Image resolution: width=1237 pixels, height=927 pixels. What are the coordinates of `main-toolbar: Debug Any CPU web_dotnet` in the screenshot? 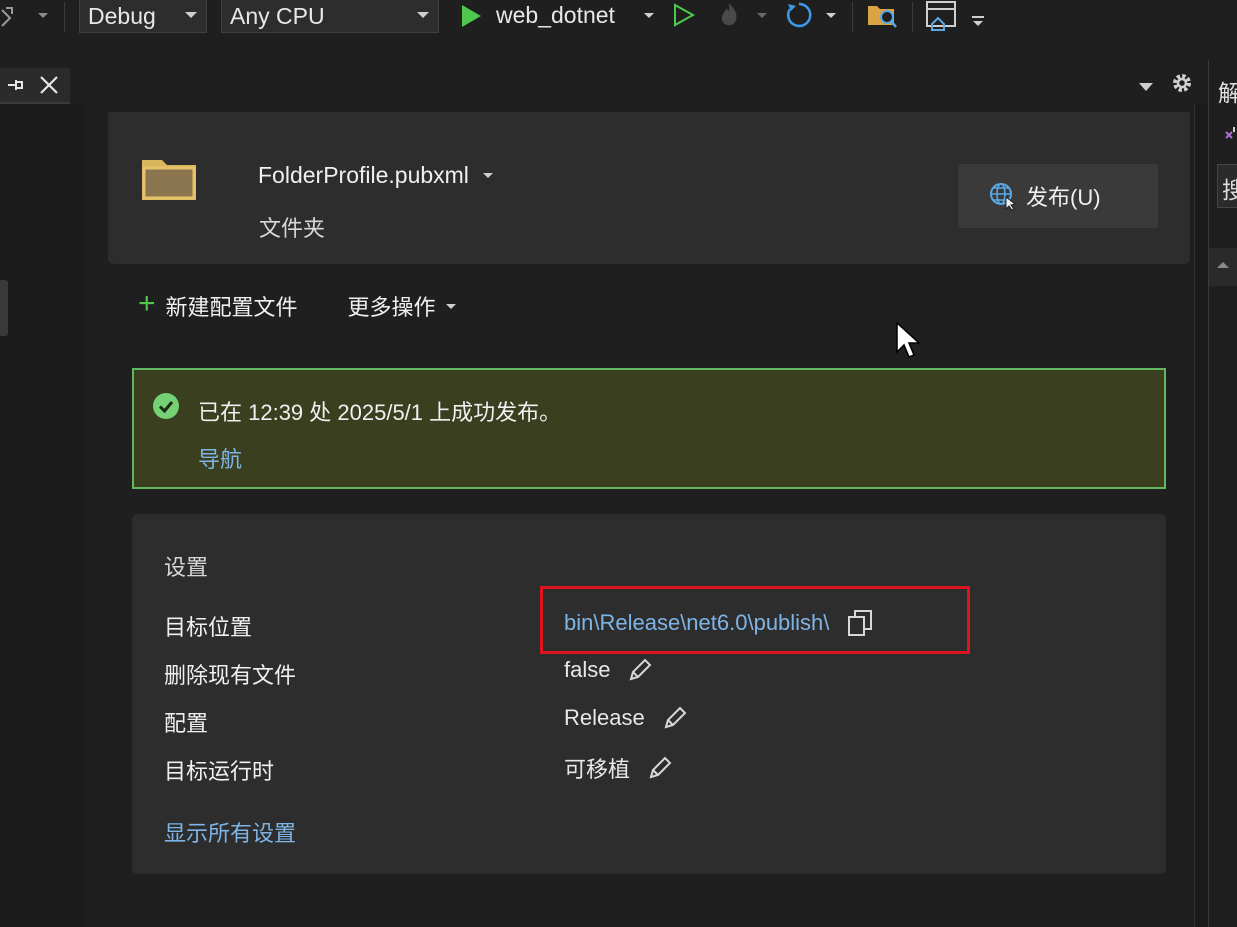 It's located at (618, 18).